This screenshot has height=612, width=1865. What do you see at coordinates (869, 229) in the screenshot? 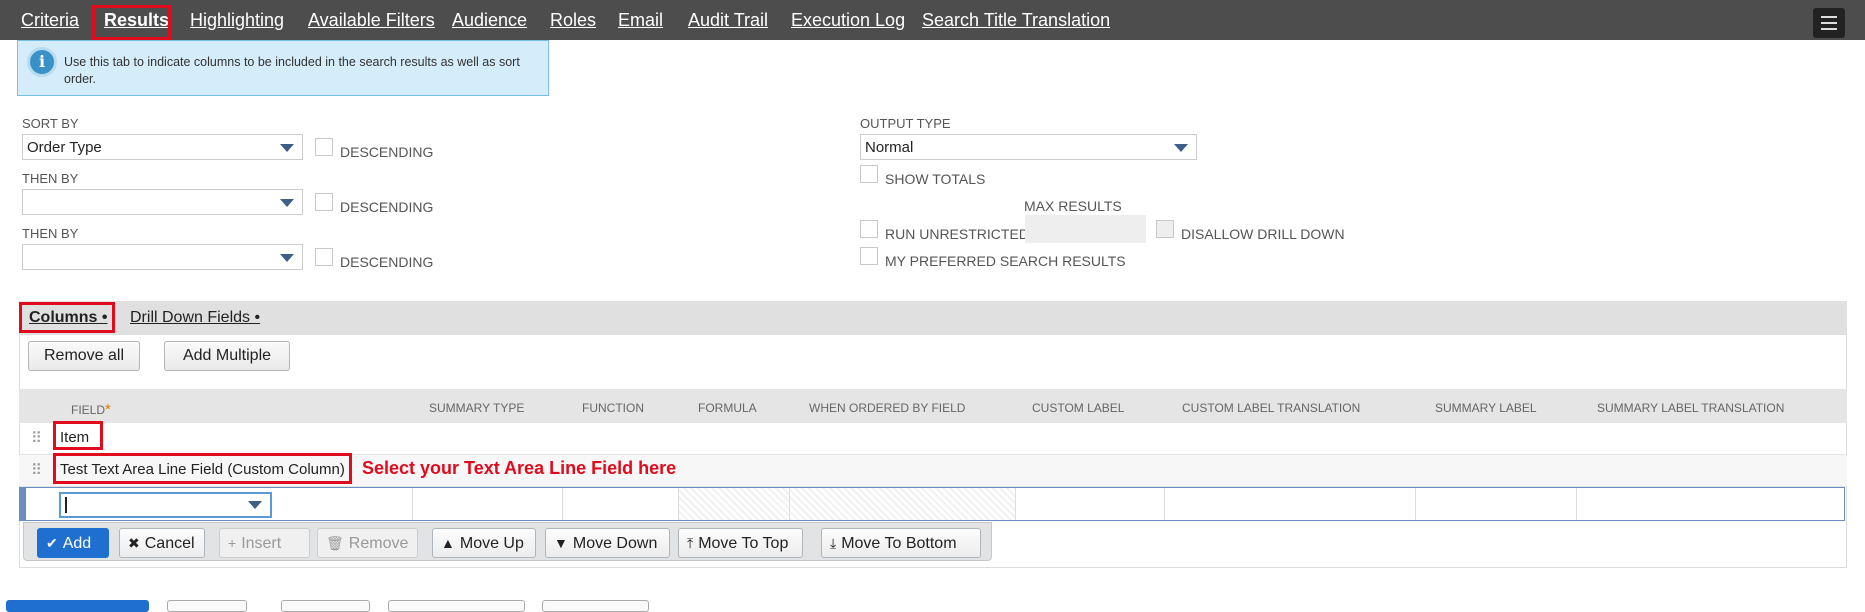
I see `run-unrestricted-checkbox` at bounding box center [869, 229].